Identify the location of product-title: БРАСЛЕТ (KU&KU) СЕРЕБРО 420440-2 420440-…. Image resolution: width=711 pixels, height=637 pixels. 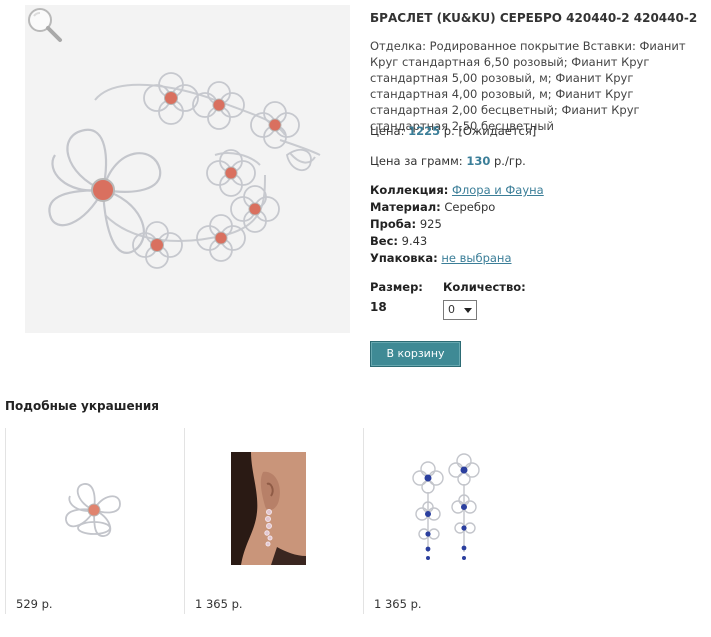
(534, 18).